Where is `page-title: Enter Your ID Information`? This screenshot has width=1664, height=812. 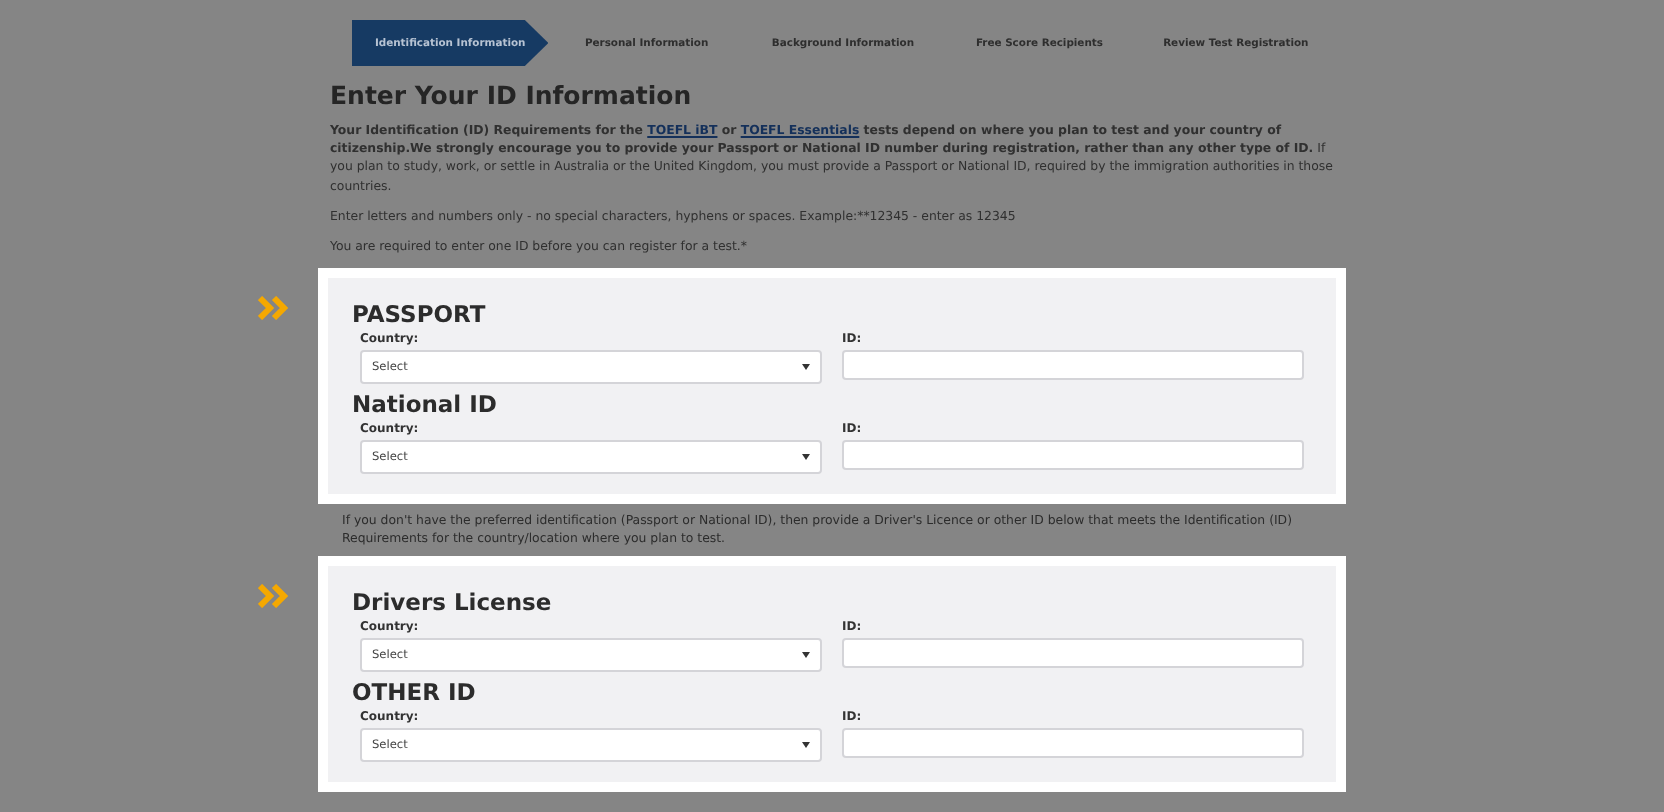 page-title: Enter Your ID Information is located at coordinates (512, 95).